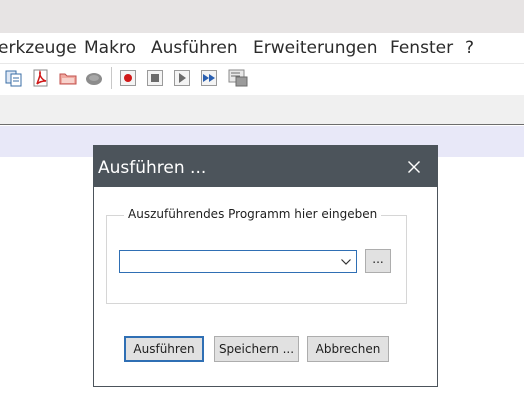 This screenshot has height=416, width=524. I want to click on stop-macro-icon, so click(155, 78).